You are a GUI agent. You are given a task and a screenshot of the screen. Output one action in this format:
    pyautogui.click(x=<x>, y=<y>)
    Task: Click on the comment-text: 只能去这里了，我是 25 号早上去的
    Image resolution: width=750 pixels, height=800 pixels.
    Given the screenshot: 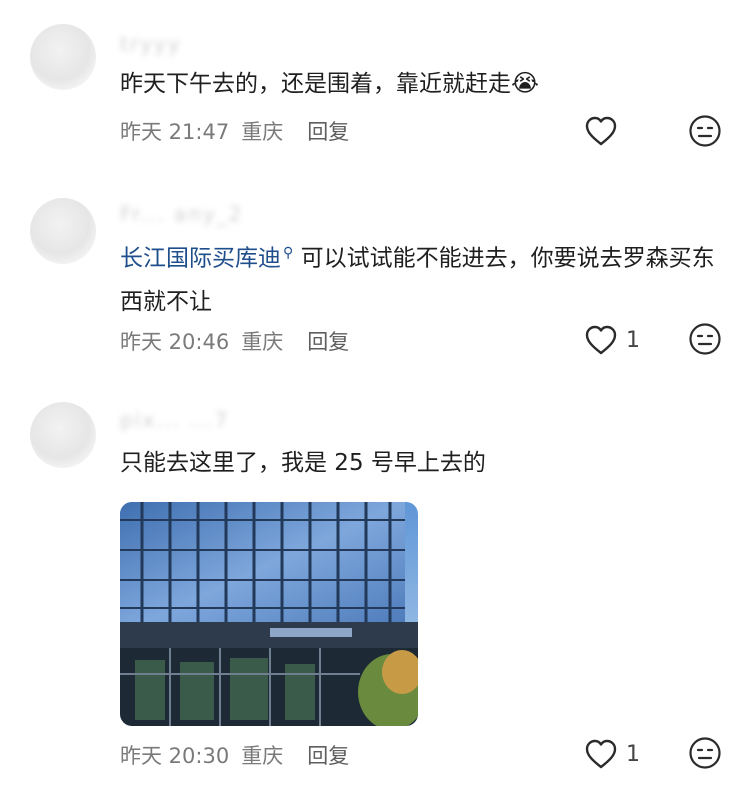 What is the action you would take?
    pyautogui.click(x=420, y=463)
    